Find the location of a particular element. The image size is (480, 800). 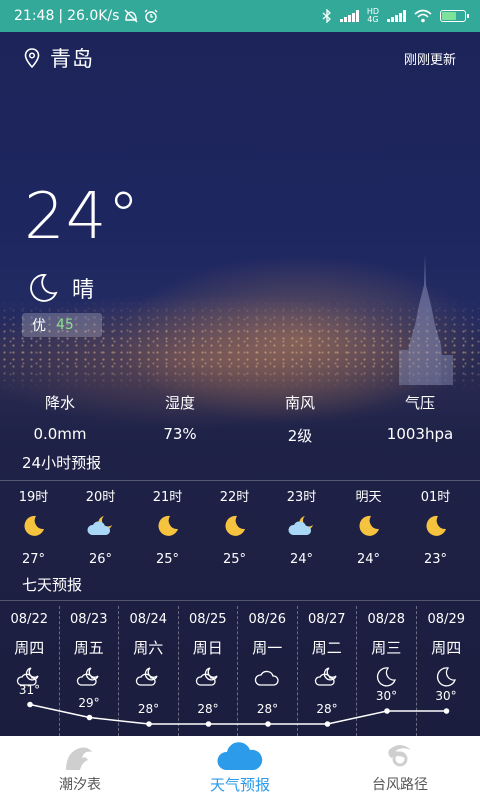

day-item: 08/24 周六 28° is located at coordinates (149, 671).